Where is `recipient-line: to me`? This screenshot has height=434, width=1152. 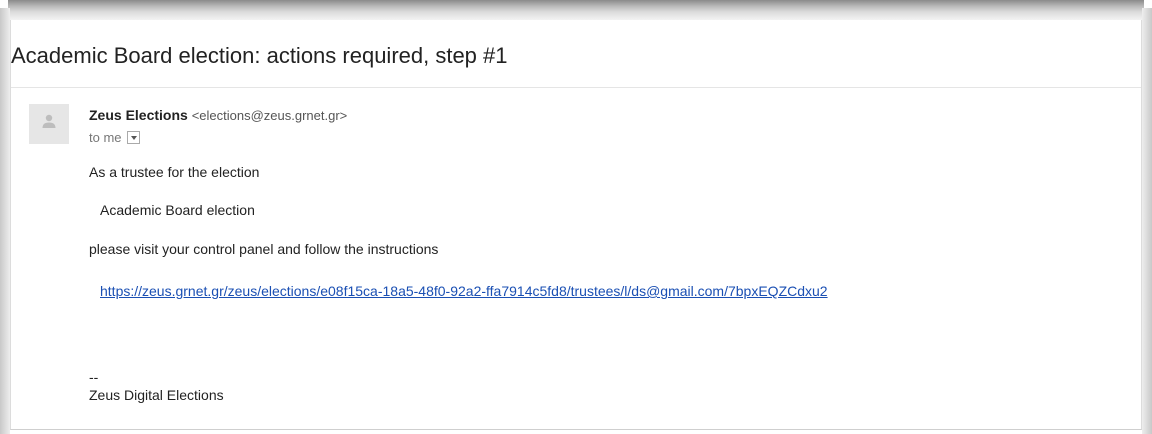 recipient-line: to me is located at coordinates (114, 137).